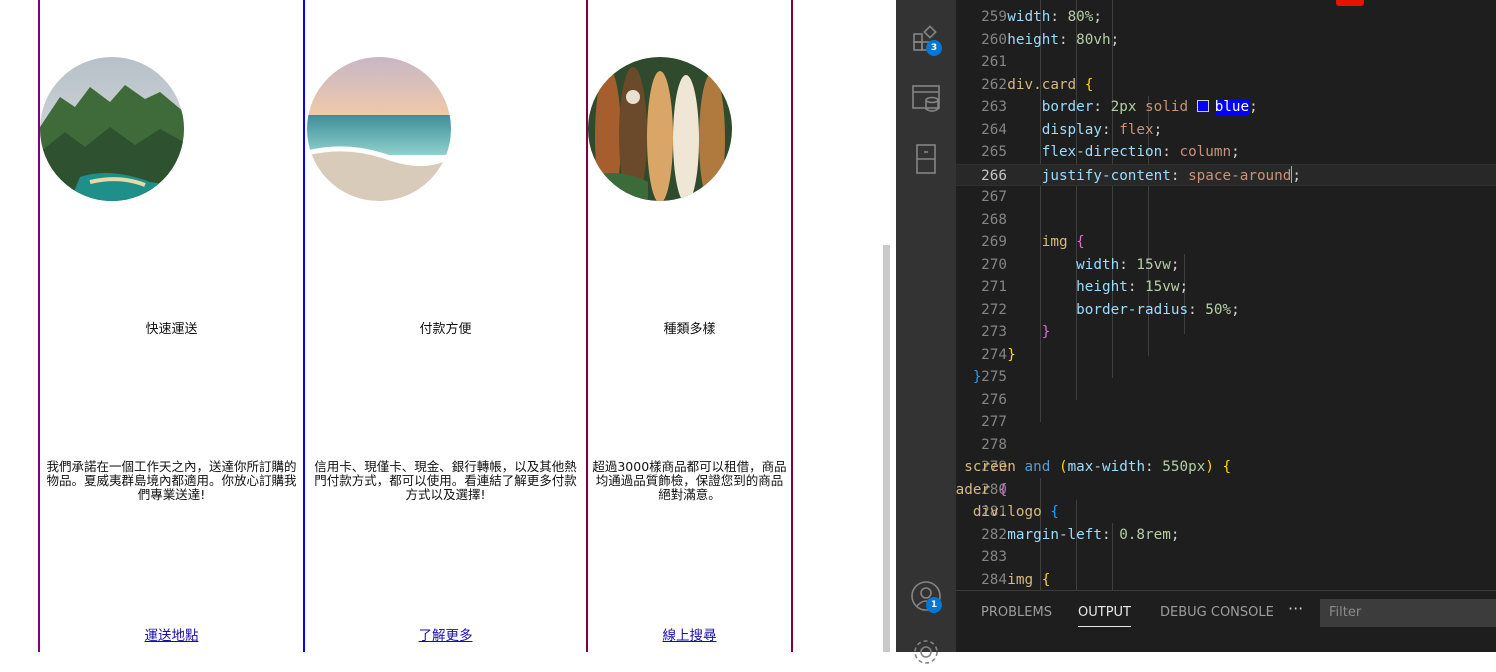  Describe the element at coordinates (1226, 535) in the screenshot. I see `code-line: 282 margin-left: 0.8rem;` at that location.